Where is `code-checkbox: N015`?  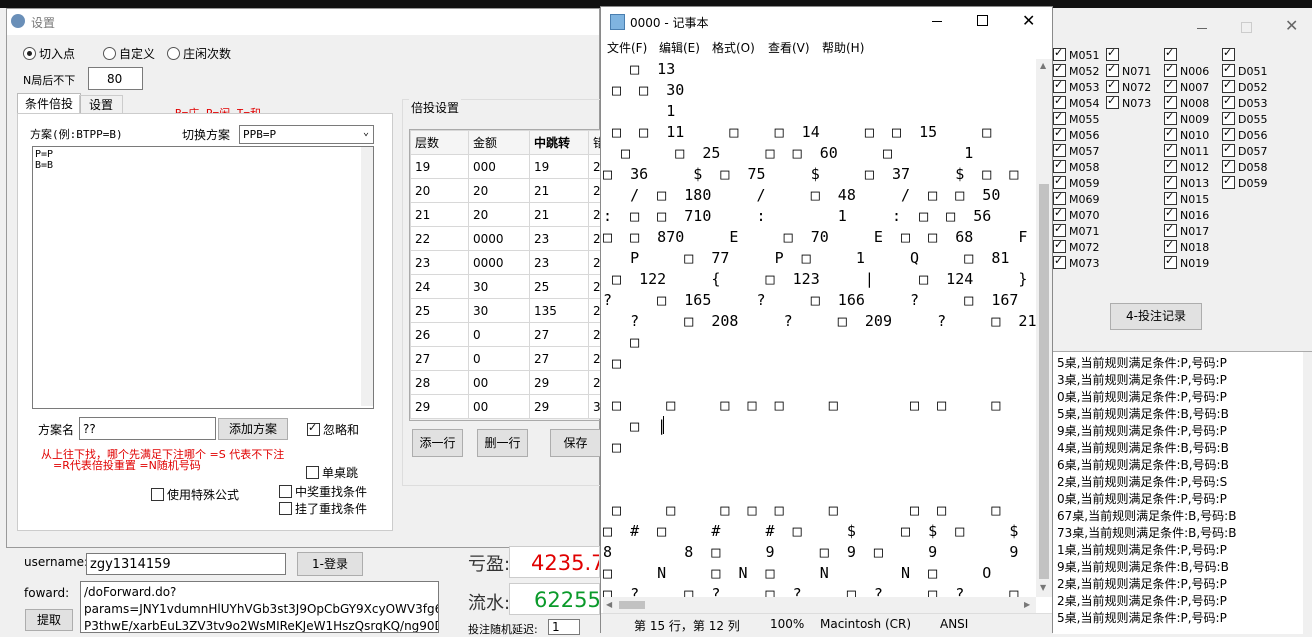
code-checkbox: N015 is located at coordinates (1186, 198).